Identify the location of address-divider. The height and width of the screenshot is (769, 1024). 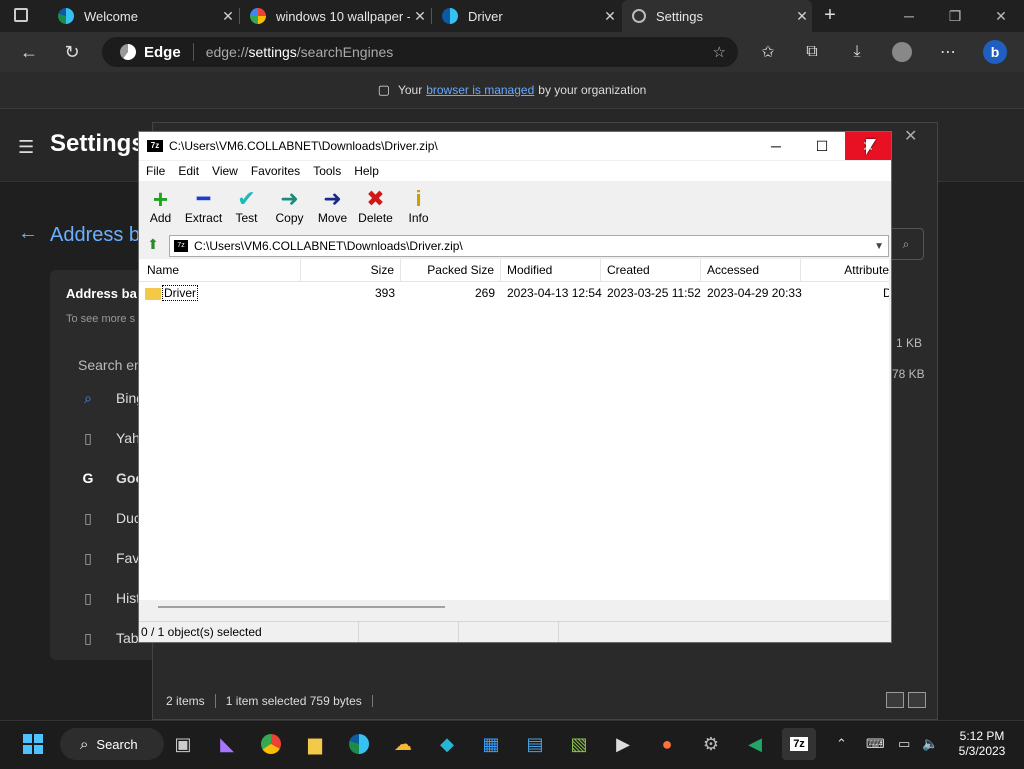
(193, 52).